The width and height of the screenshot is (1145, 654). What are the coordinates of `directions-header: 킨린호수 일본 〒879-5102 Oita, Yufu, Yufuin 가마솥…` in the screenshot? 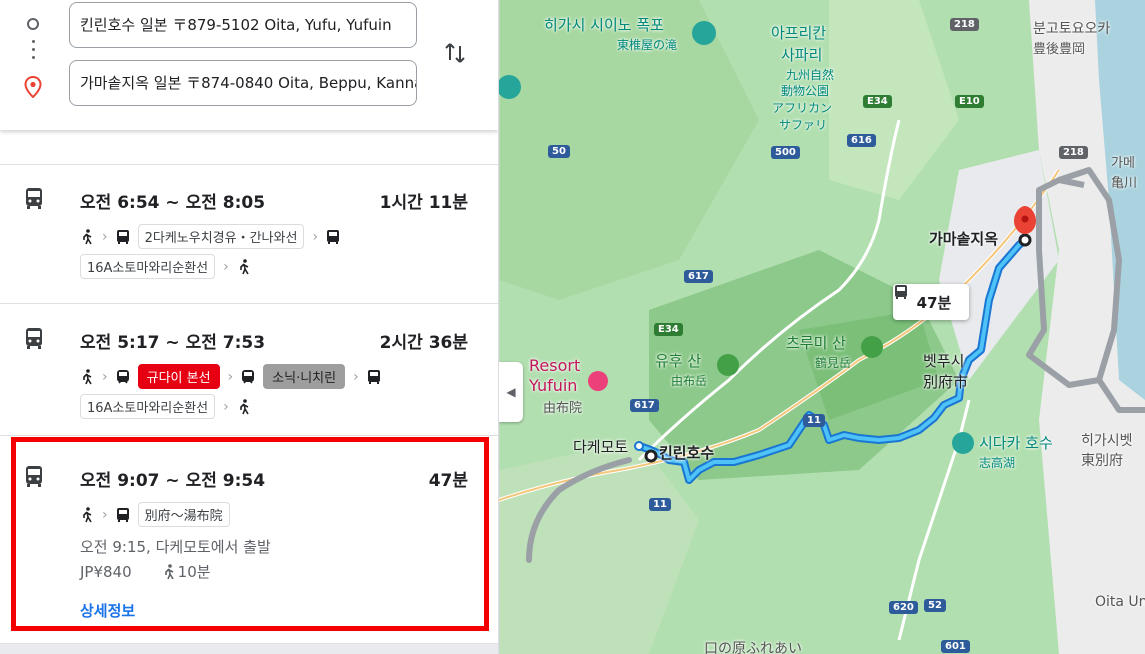 It's located at (249, 65).